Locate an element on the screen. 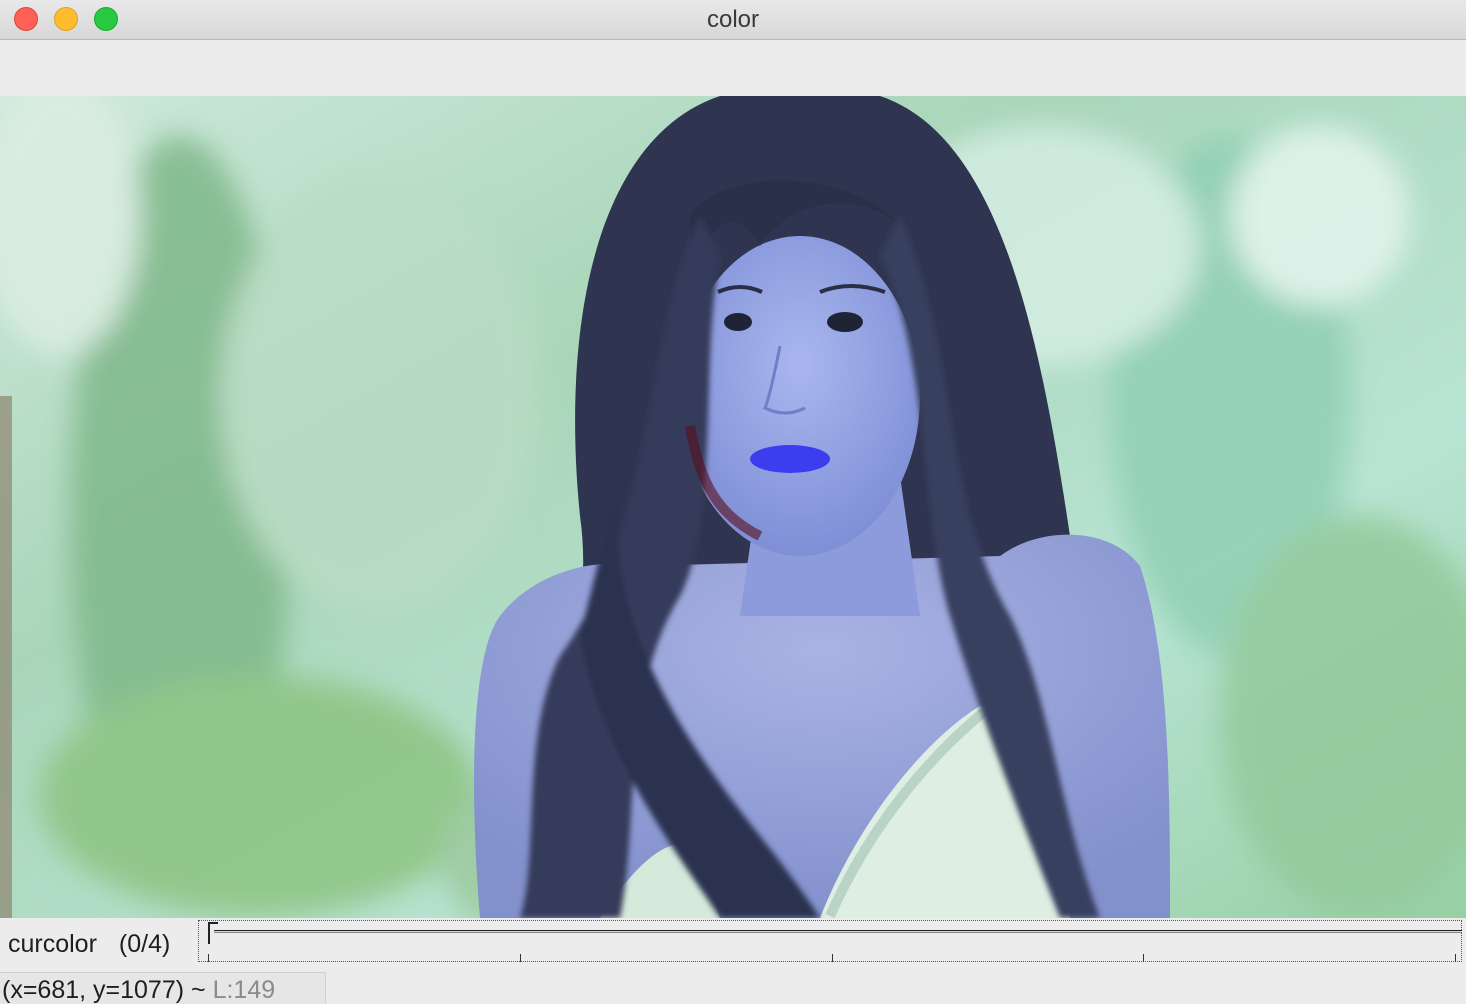 The image size is (1466, 1004). status-bar: (x=681, y=1077) ~ L:149 is located at coordinates (163, 988).